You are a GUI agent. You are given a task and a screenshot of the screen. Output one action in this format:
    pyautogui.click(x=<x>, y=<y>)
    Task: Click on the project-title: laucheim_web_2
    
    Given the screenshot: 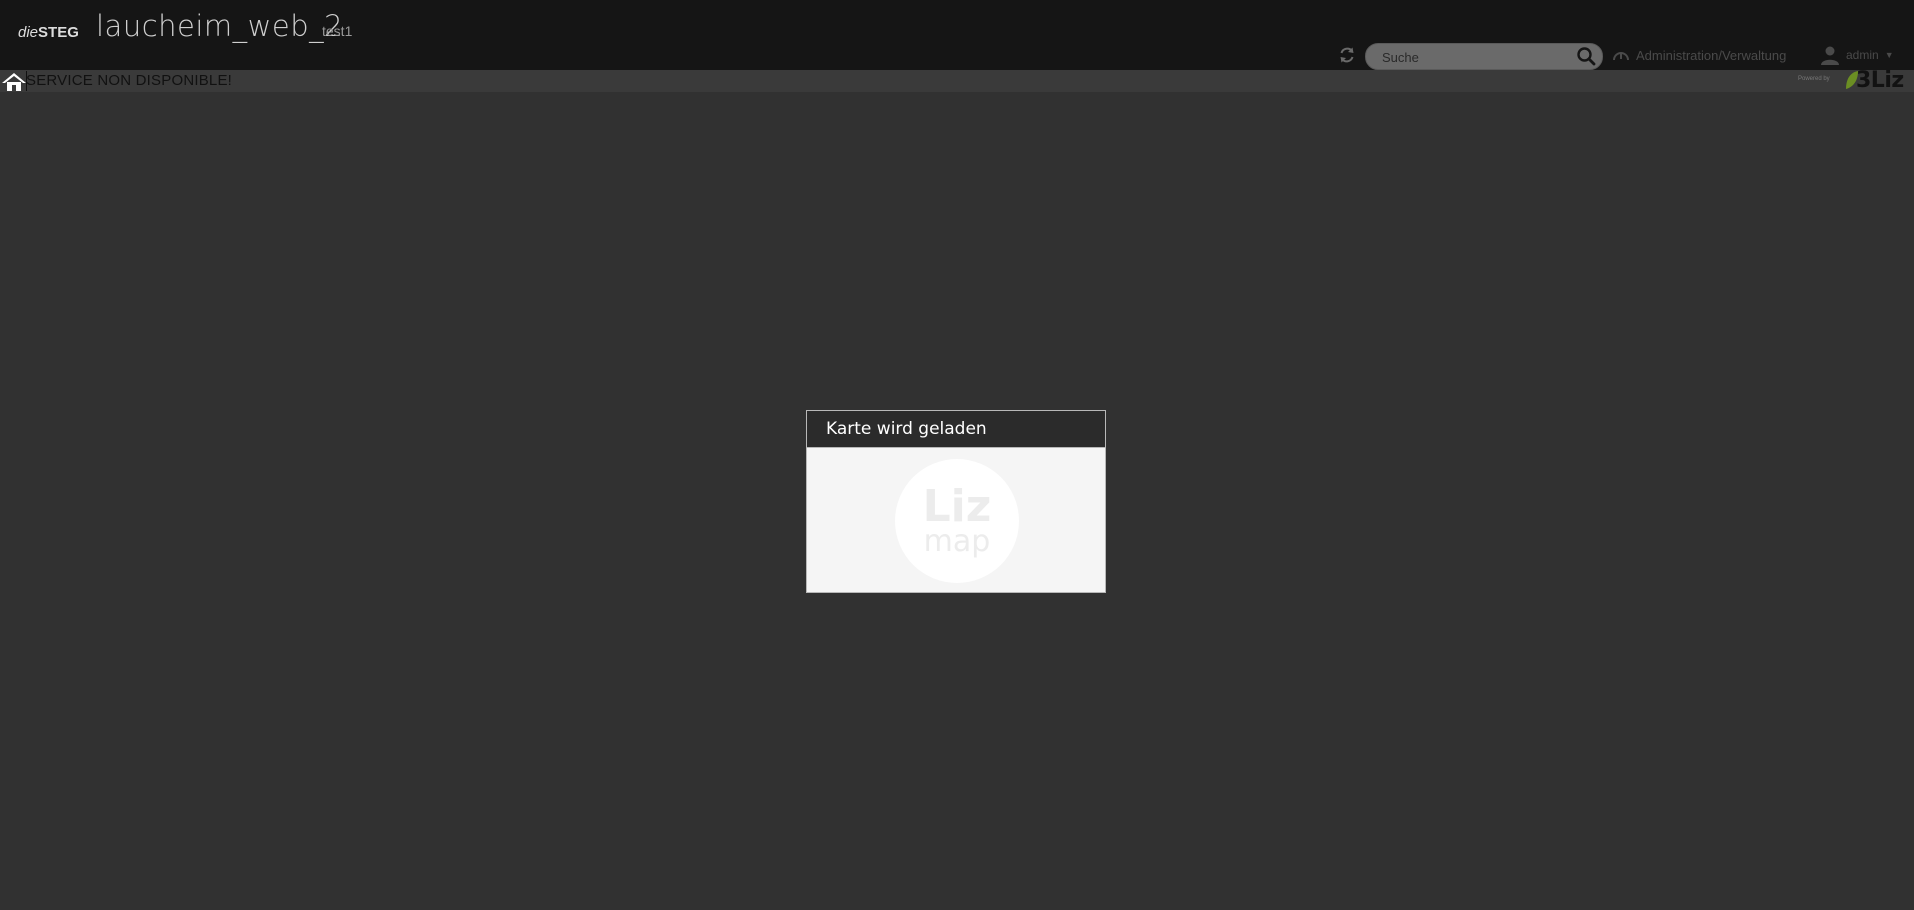 What is the action you would take?
    pyautogui.click(x=220, y=26)
    